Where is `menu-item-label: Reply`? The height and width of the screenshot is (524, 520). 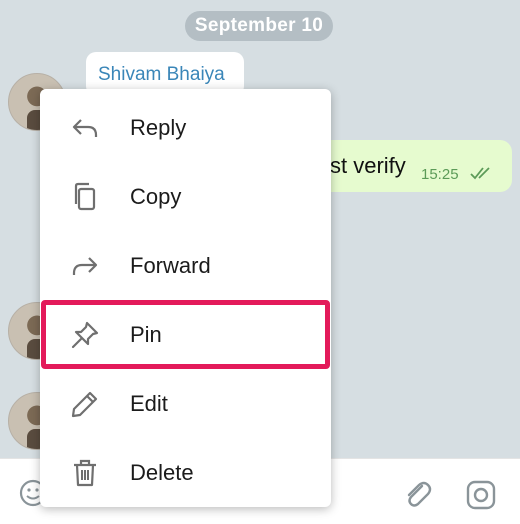
menu-item-label: Reply is located at coordinates (158, 127).